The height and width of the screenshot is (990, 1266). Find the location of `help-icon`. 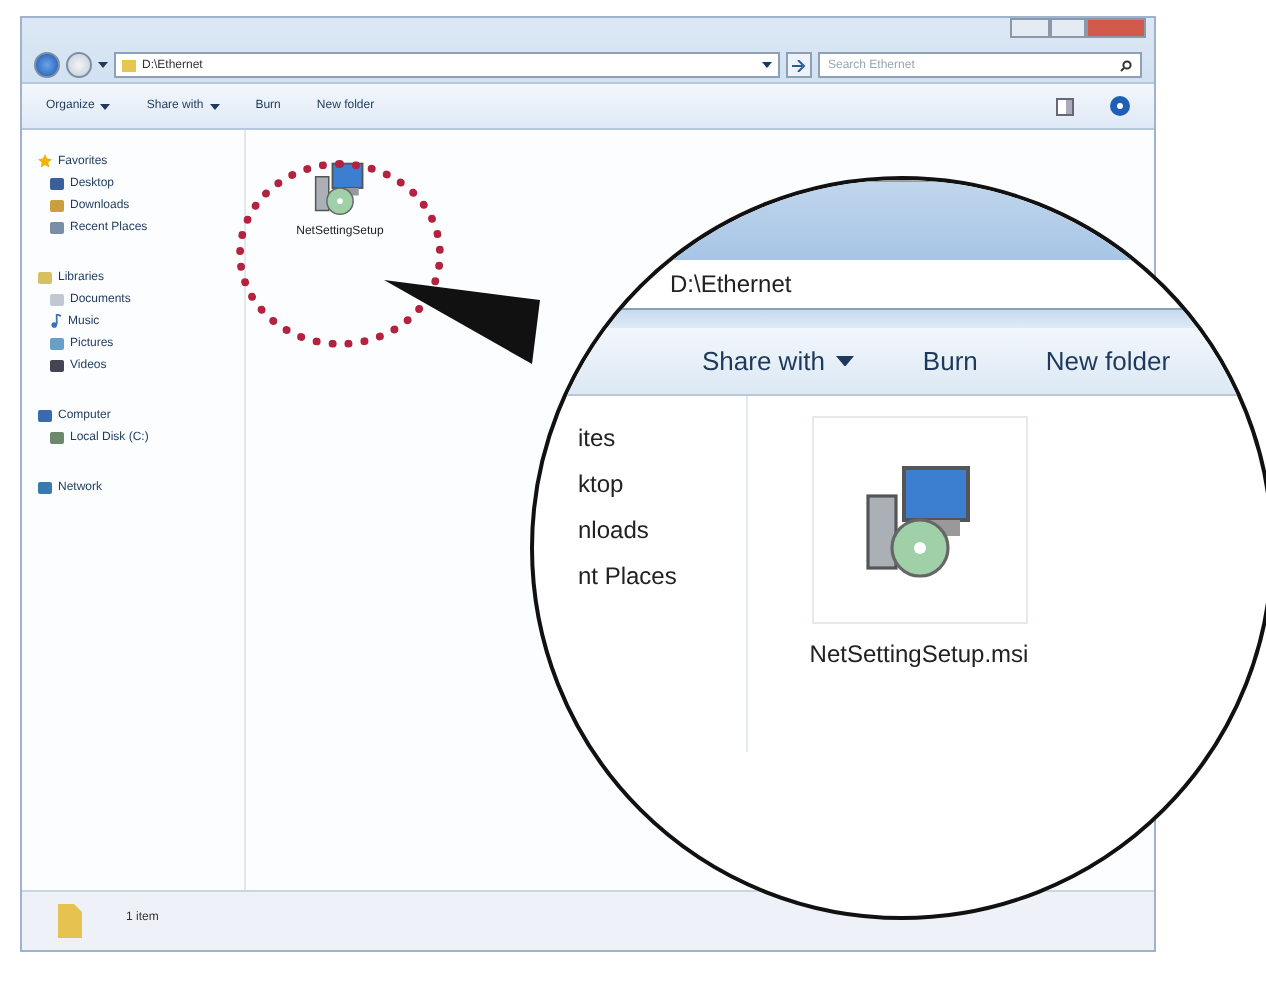

help-icon is located at coordinates (1120, 106).